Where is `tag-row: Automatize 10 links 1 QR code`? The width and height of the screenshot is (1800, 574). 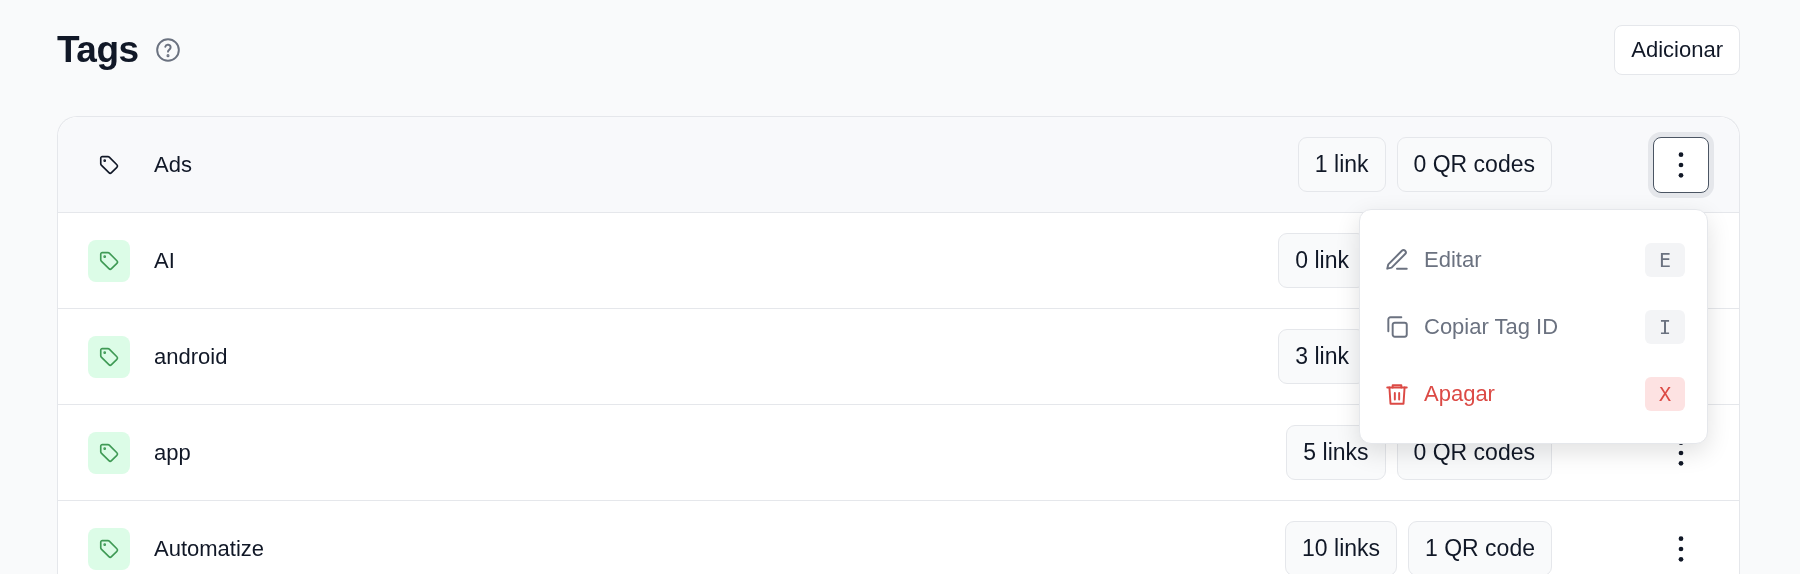 tag-row: Automatize 10 links 1 QR code is located at coordinates (898, 537).